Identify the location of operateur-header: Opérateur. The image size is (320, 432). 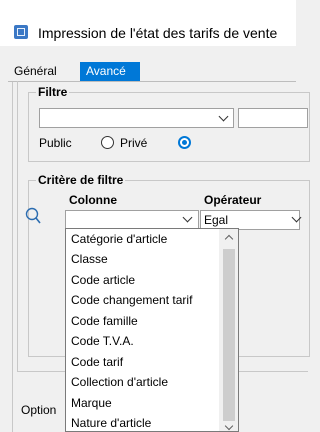
(233, 200).